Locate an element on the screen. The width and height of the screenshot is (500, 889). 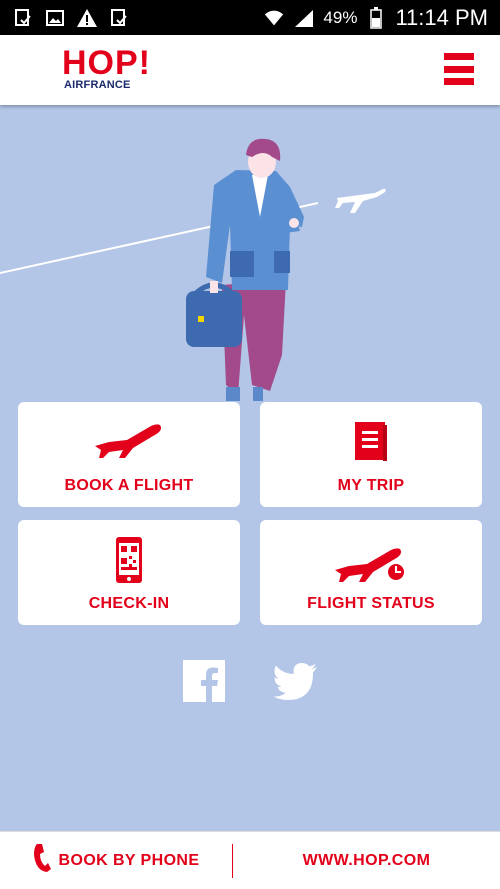
tile-check-in: CHECK-IN is located at coordinates (129, 572).